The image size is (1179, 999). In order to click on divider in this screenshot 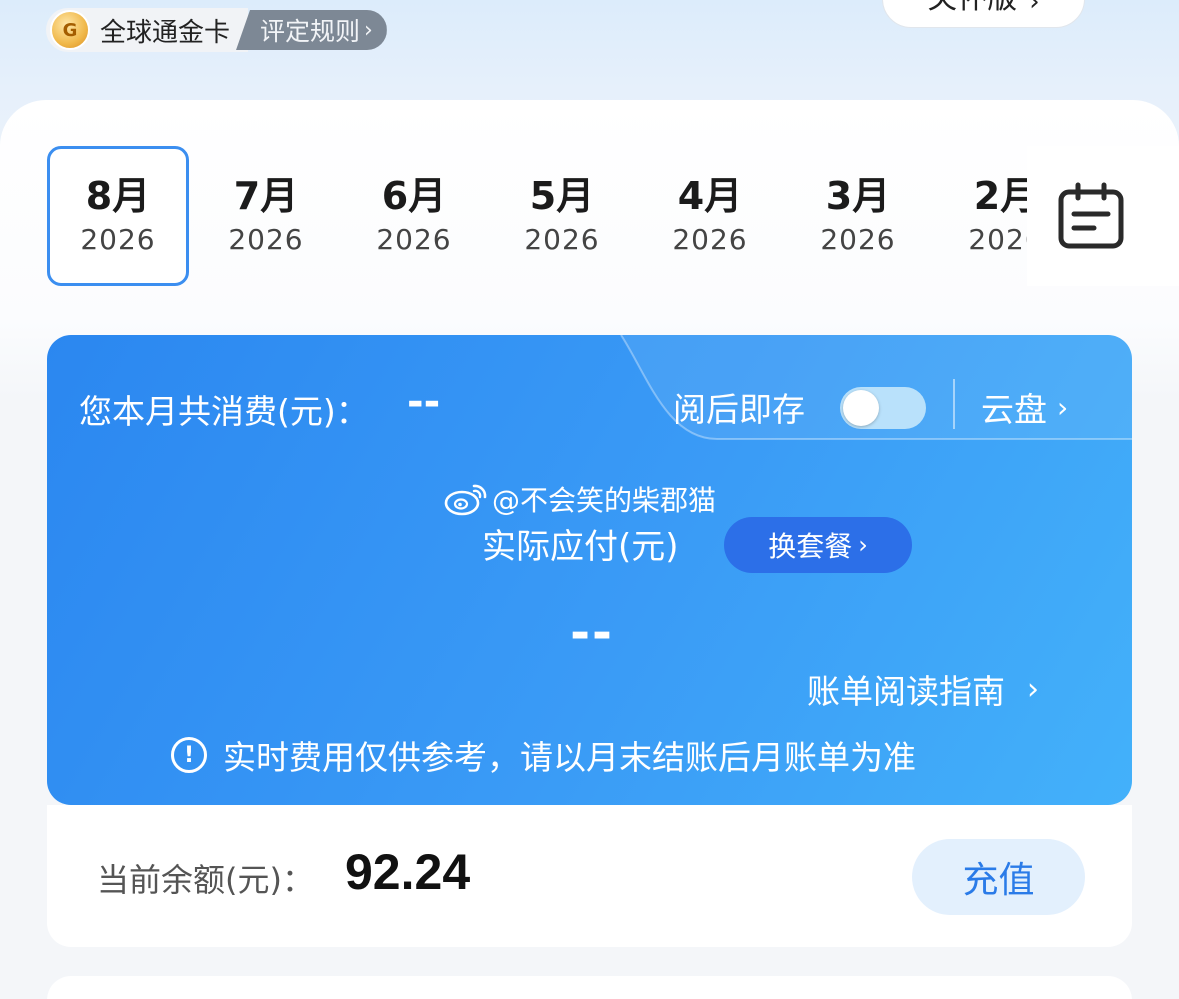, I will do `click(954, 404)`.